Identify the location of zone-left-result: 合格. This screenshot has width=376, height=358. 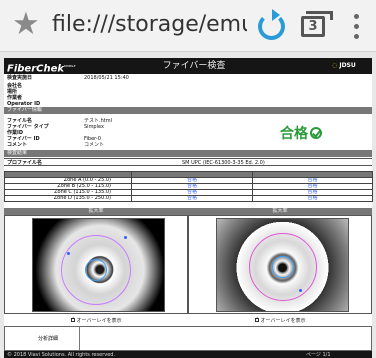
(192, 198).